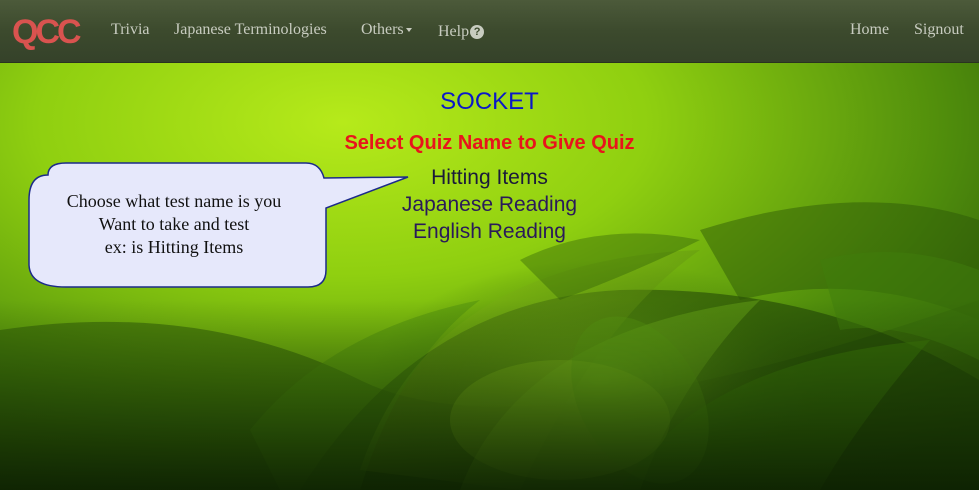  What do you see at coordinates (454, 31) in the screenshot?
I see `nav-help-label: Help` at bounding box center [454, 31].